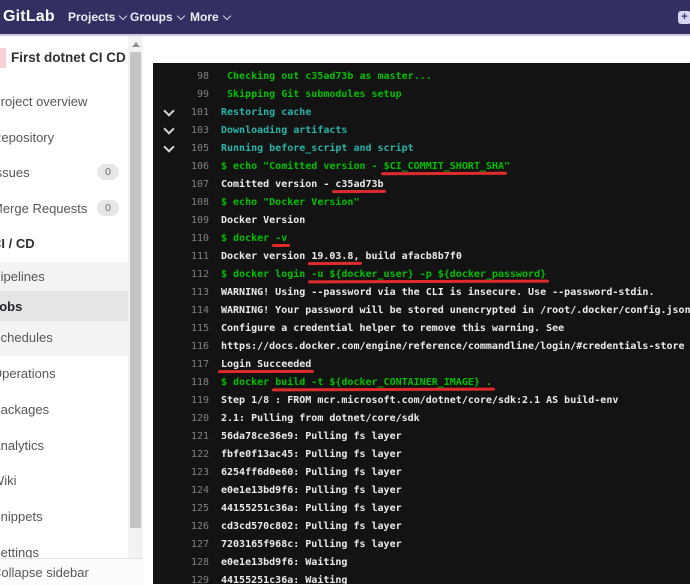 The height and width of the screenshot is (585, 690). I want to click on log-line-number: 105, so click(193, 148).